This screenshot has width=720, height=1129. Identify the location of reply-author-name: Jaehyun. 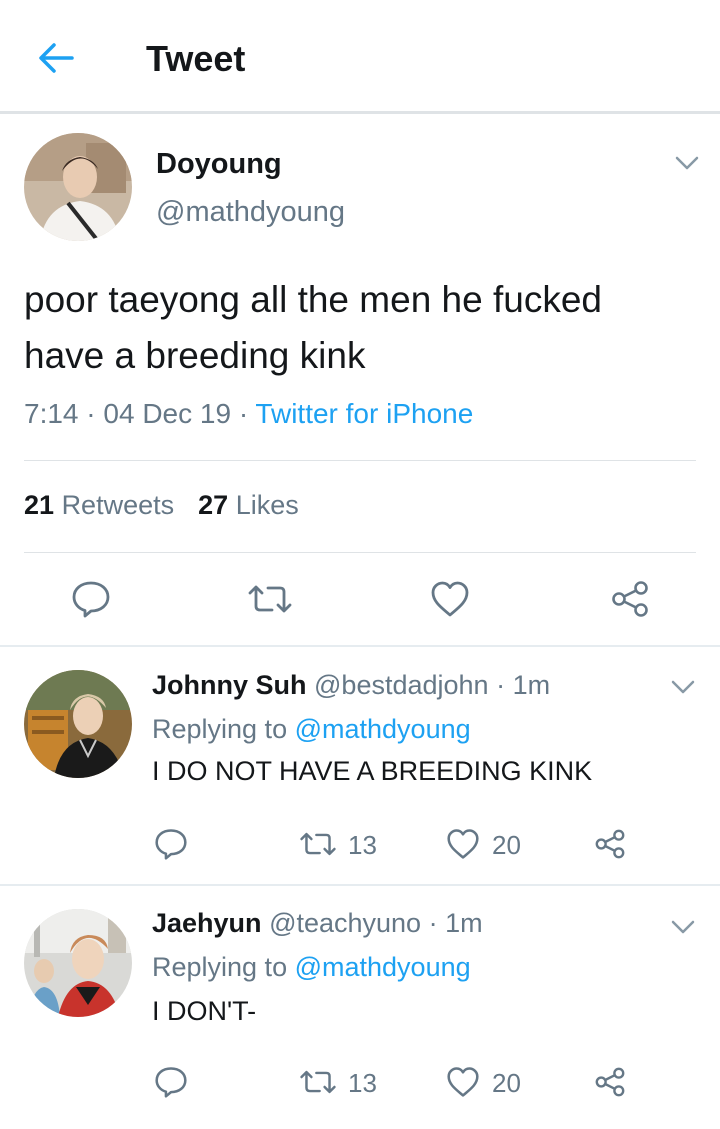
(207, 923).